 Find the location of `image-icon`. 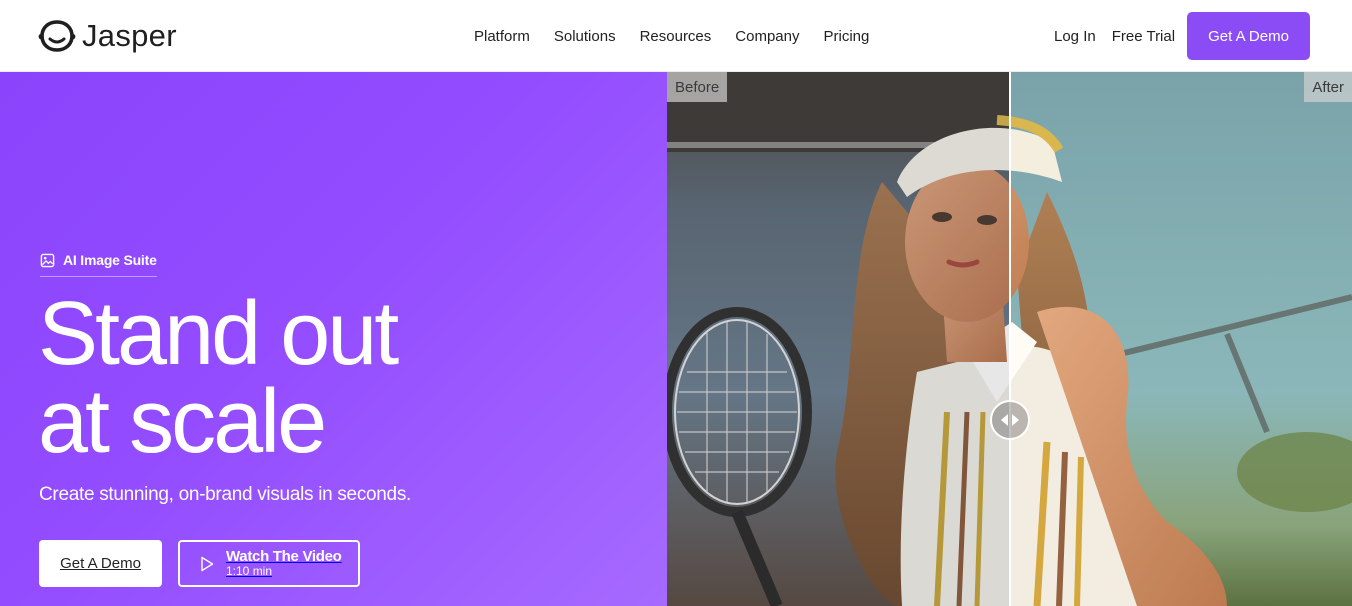

image-icon is located at coordinates (47, 260).